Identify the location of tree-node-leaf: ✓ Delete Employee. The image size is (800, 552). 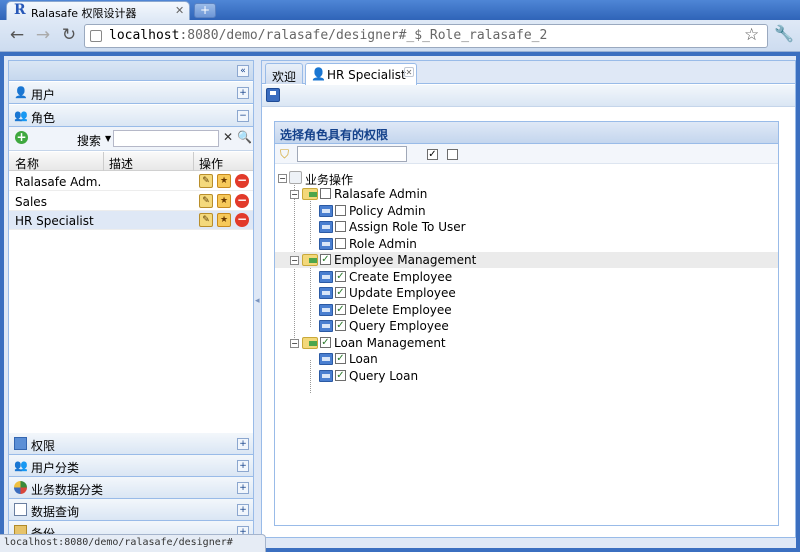
(526, 310).